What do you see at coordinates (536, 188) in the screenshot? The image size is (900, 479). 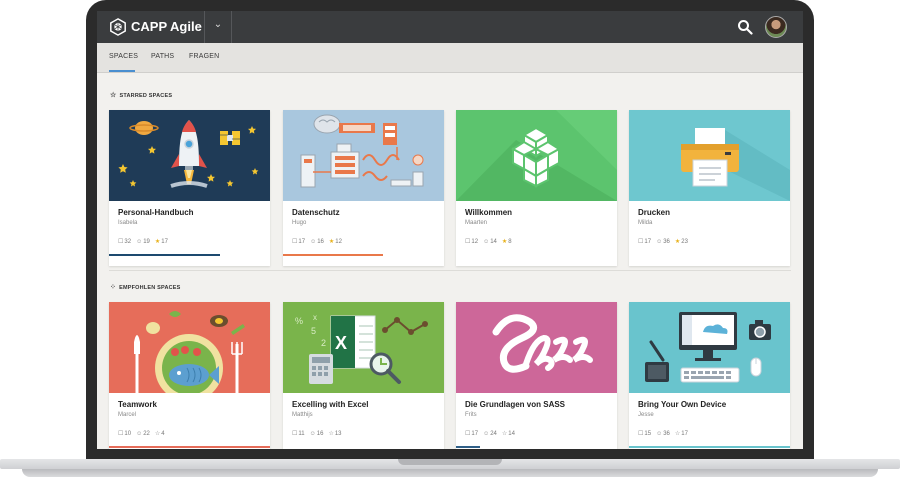 I see `space-card: Willkommen Maarten ☐12 ☺14 ★8` at bounding box center [536, 188].